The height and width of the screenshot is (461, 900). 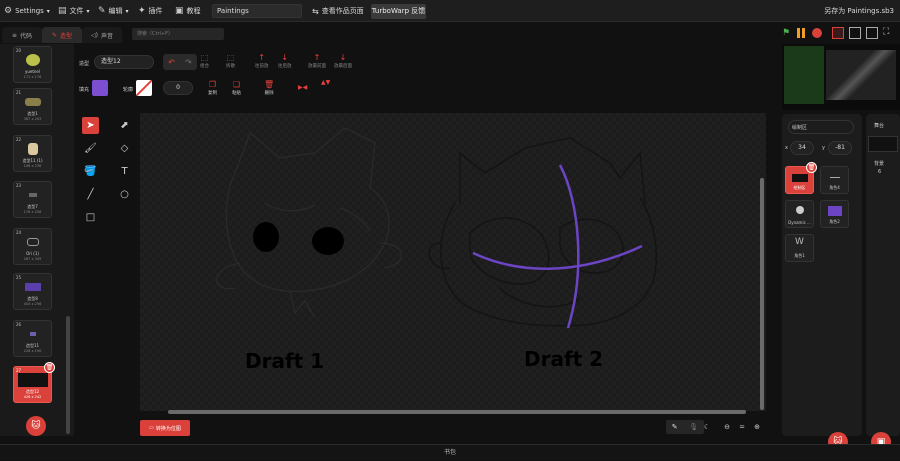 I want to click on backpack-bar: 书包, so click(x=450, y=452).